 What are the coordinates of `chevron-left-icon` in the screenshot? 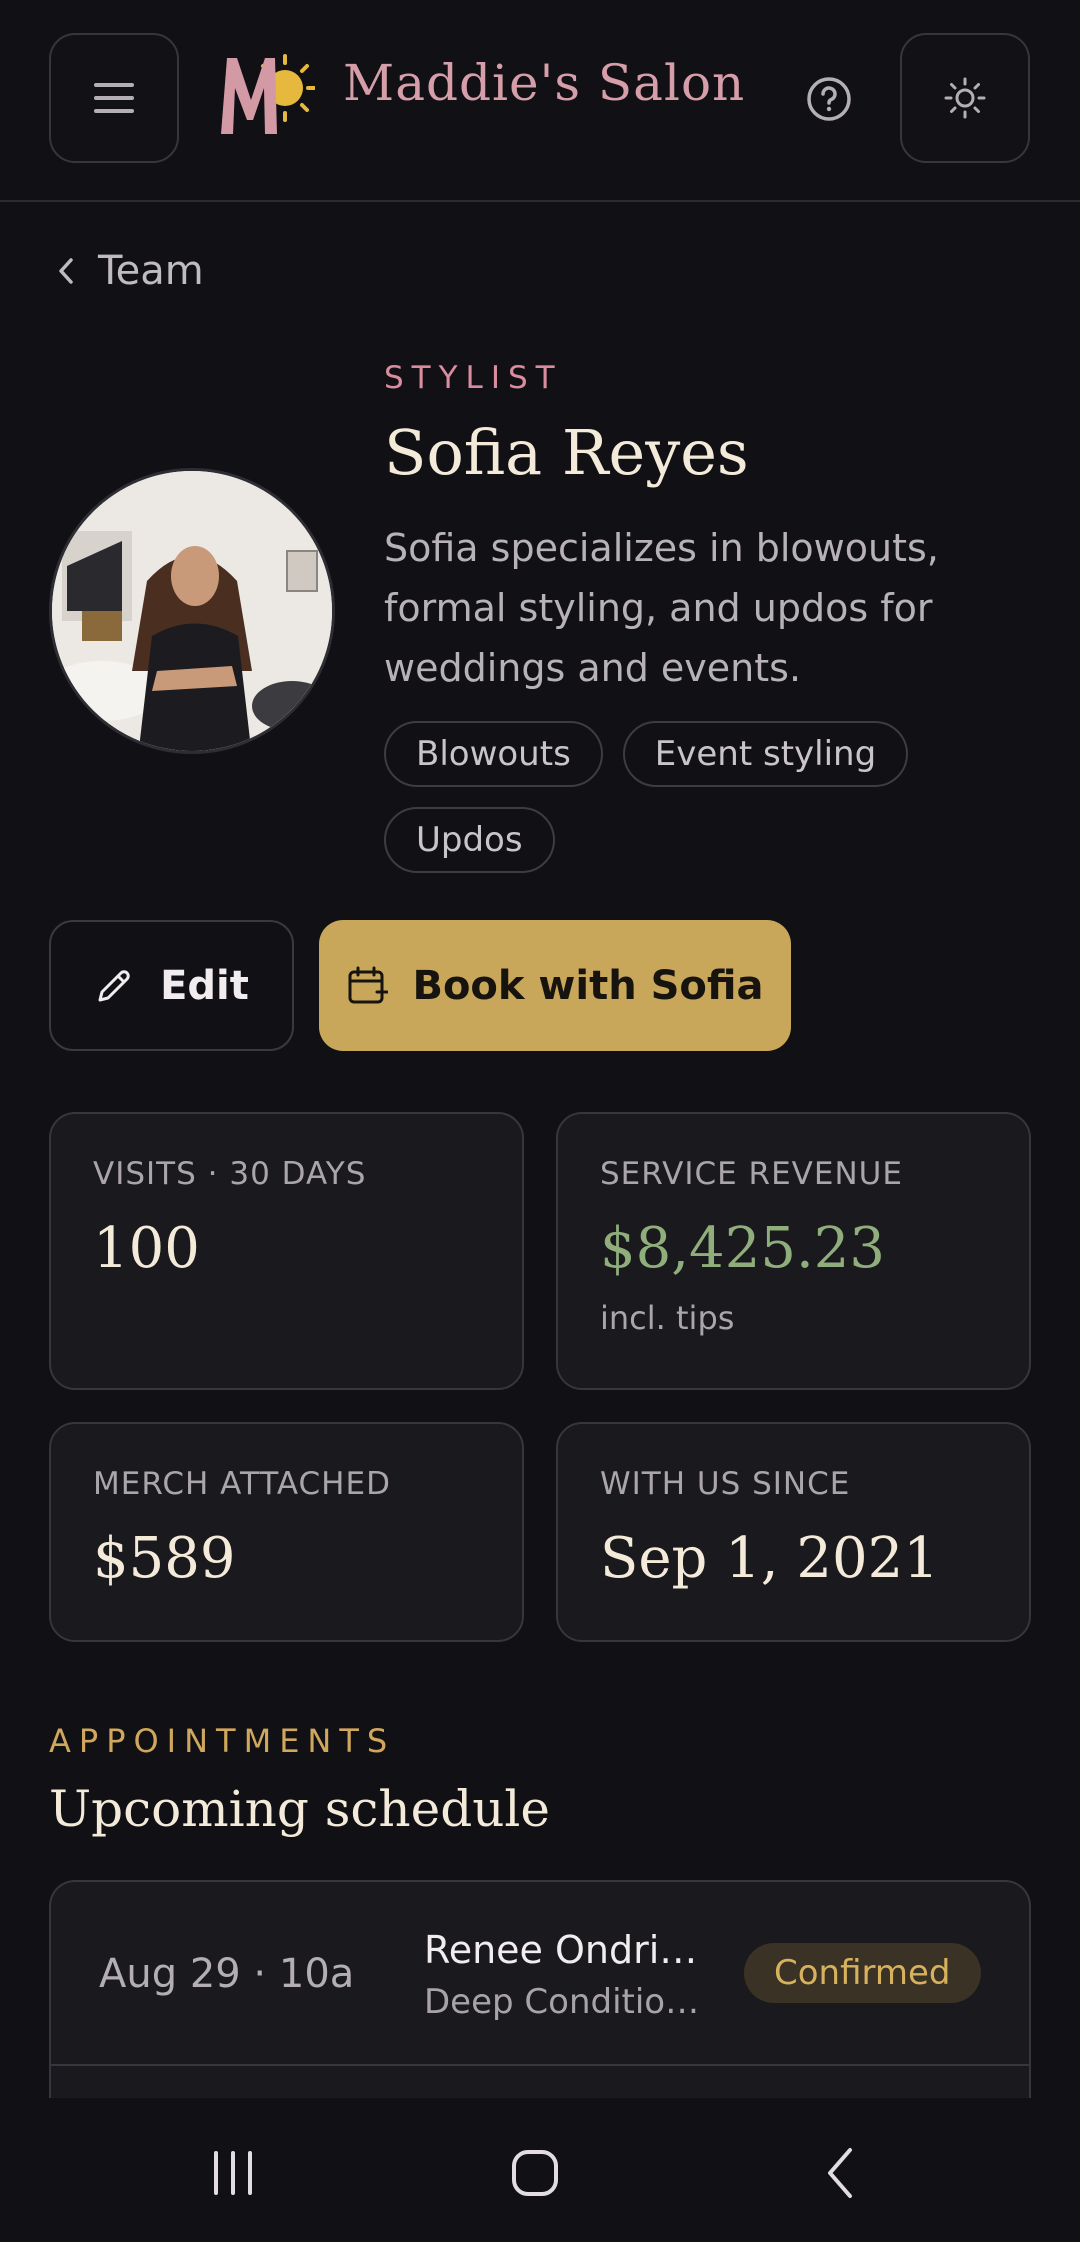 It's located at (66, 271).